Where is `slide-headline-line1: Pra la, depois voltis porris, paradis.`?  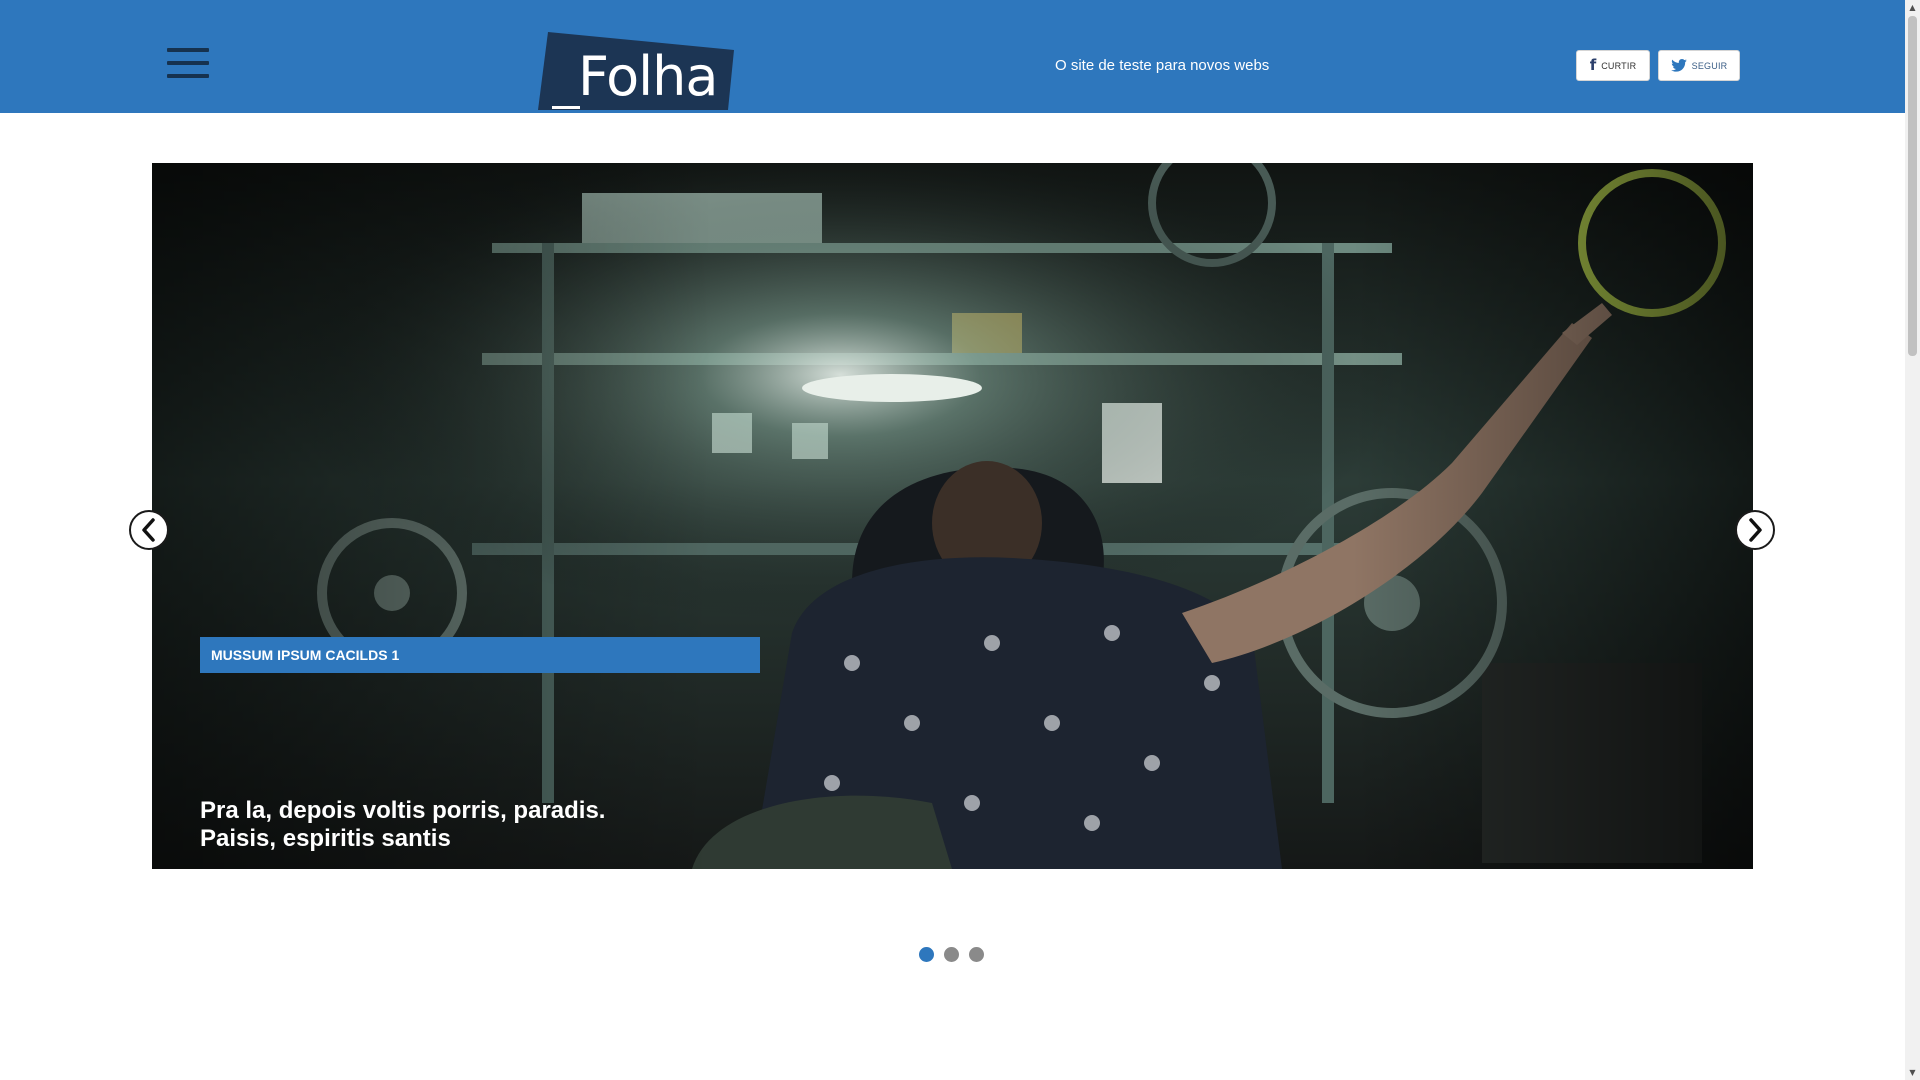
slide-headline-line1: Pra la, depois voltis porris, paradis. is located at coordinates (403, 810).